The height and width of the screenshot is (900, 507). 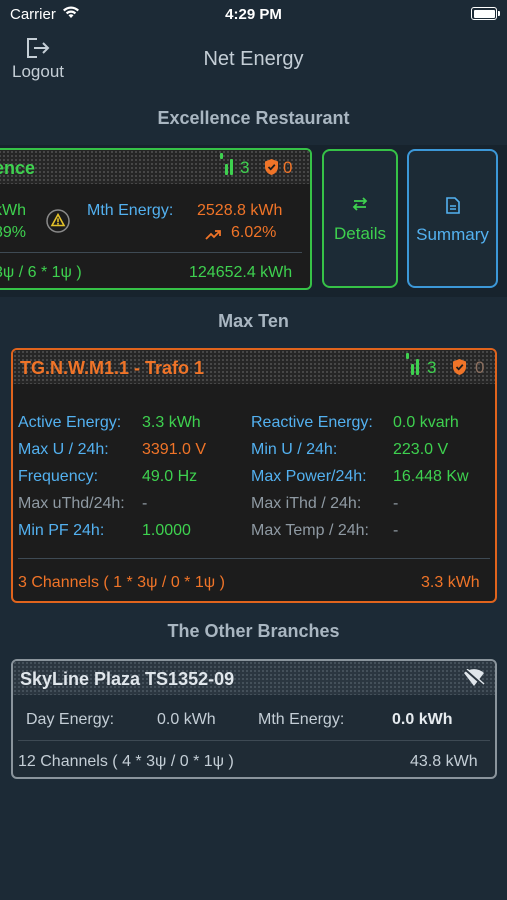 What do you see at coordinates (70, 422) in the screenshot?
I see `active-energy-label: Active Energy:` at bounding box center [70, 422].